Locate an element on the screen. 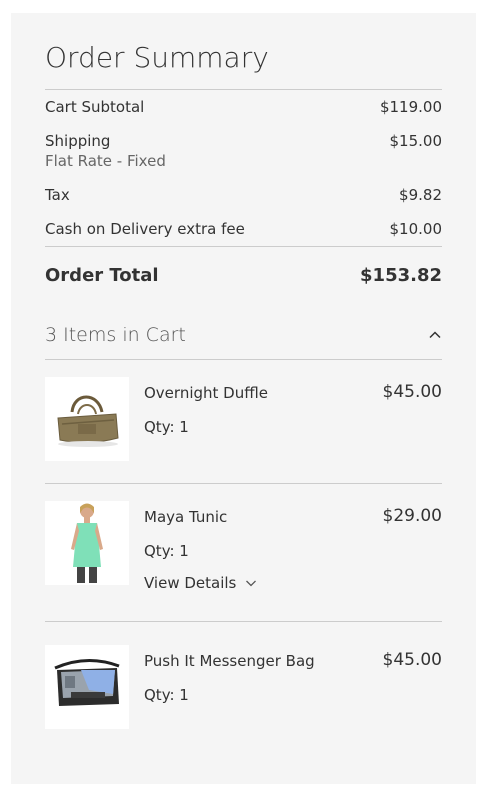 The image size is (488, 798). item-price: $29.00 is located at coordinates (412, 516).